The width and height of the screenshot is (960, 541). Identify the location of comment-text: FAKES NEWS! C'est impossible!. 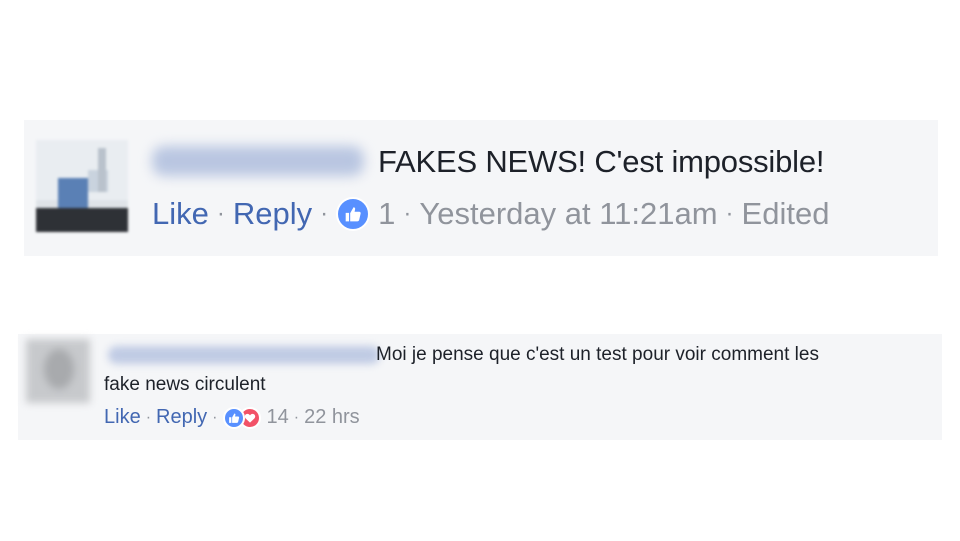
(601, 161).